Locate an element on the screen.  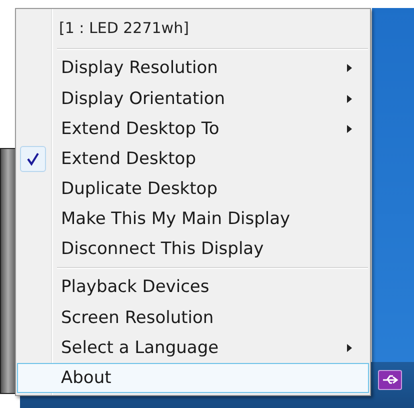
menu-item: Select a Language is located at coordinates (193, 347).